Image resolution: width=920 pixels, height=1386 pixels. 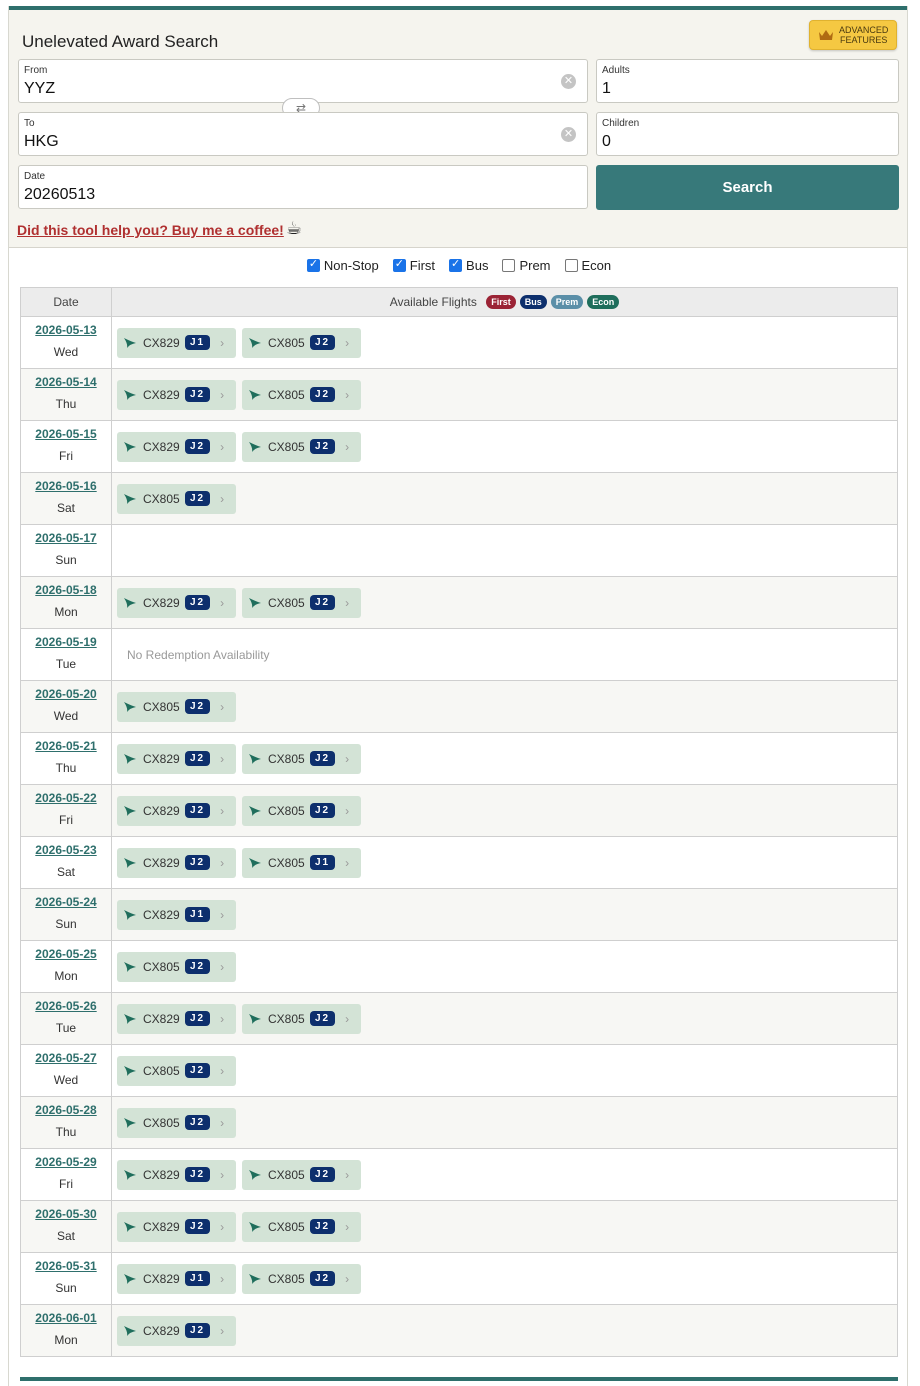 What do you see at coordinates (853, 35) in the screenshot?
I see `advanced-features-button: ADVANCED FEATURES` at bounding box center [853, 35].